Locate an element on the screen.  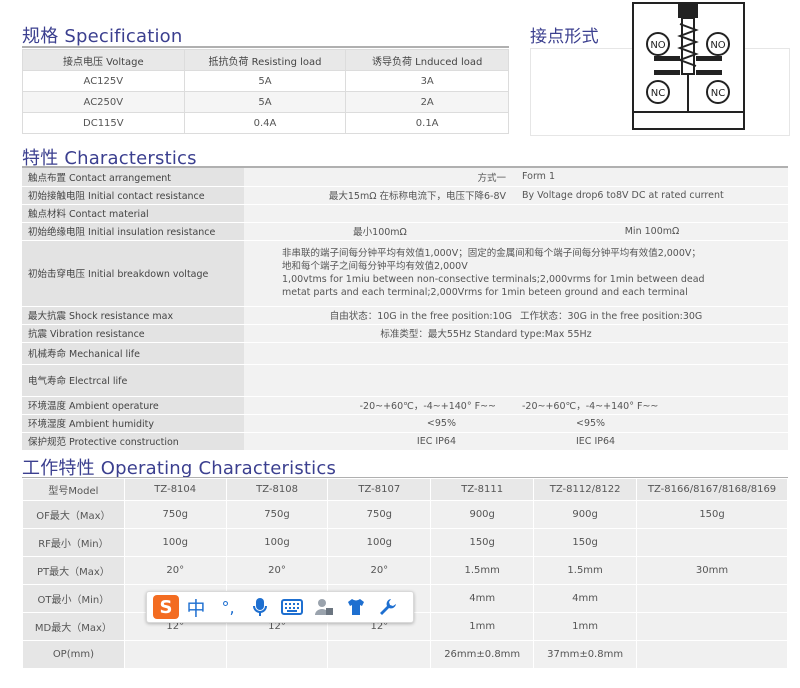
oper-cell: 750g is located at coordinates (175, 514).